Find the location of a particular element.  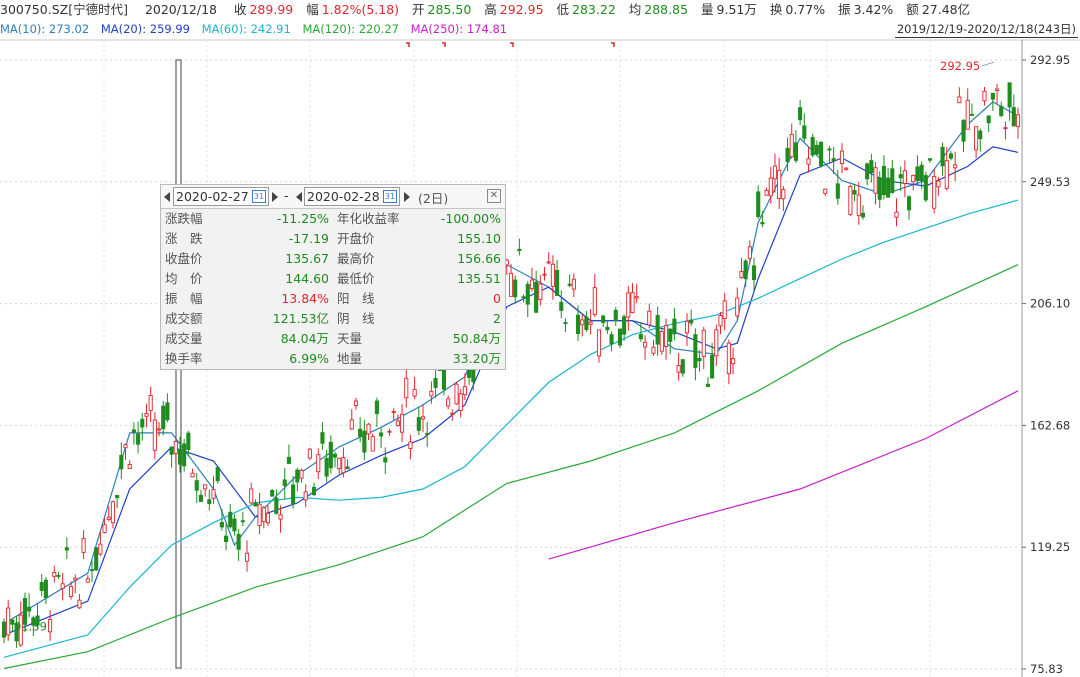

stat-label: 年化收益率 is located at coordinates (368, 218).